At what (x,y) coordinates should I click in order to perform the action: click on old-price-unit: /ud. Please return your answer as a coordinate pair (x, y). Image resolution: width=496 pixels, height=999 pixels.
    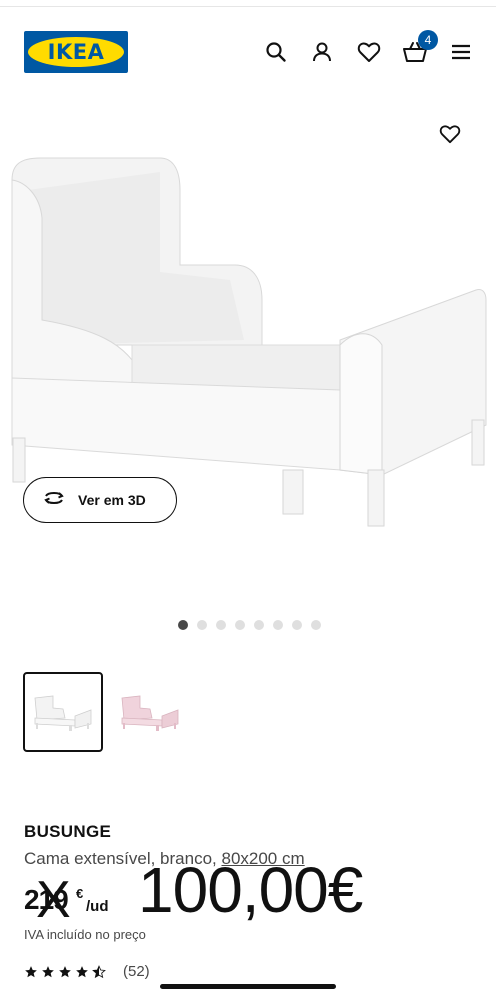
    Looking at the image, I should click on (97, 906).